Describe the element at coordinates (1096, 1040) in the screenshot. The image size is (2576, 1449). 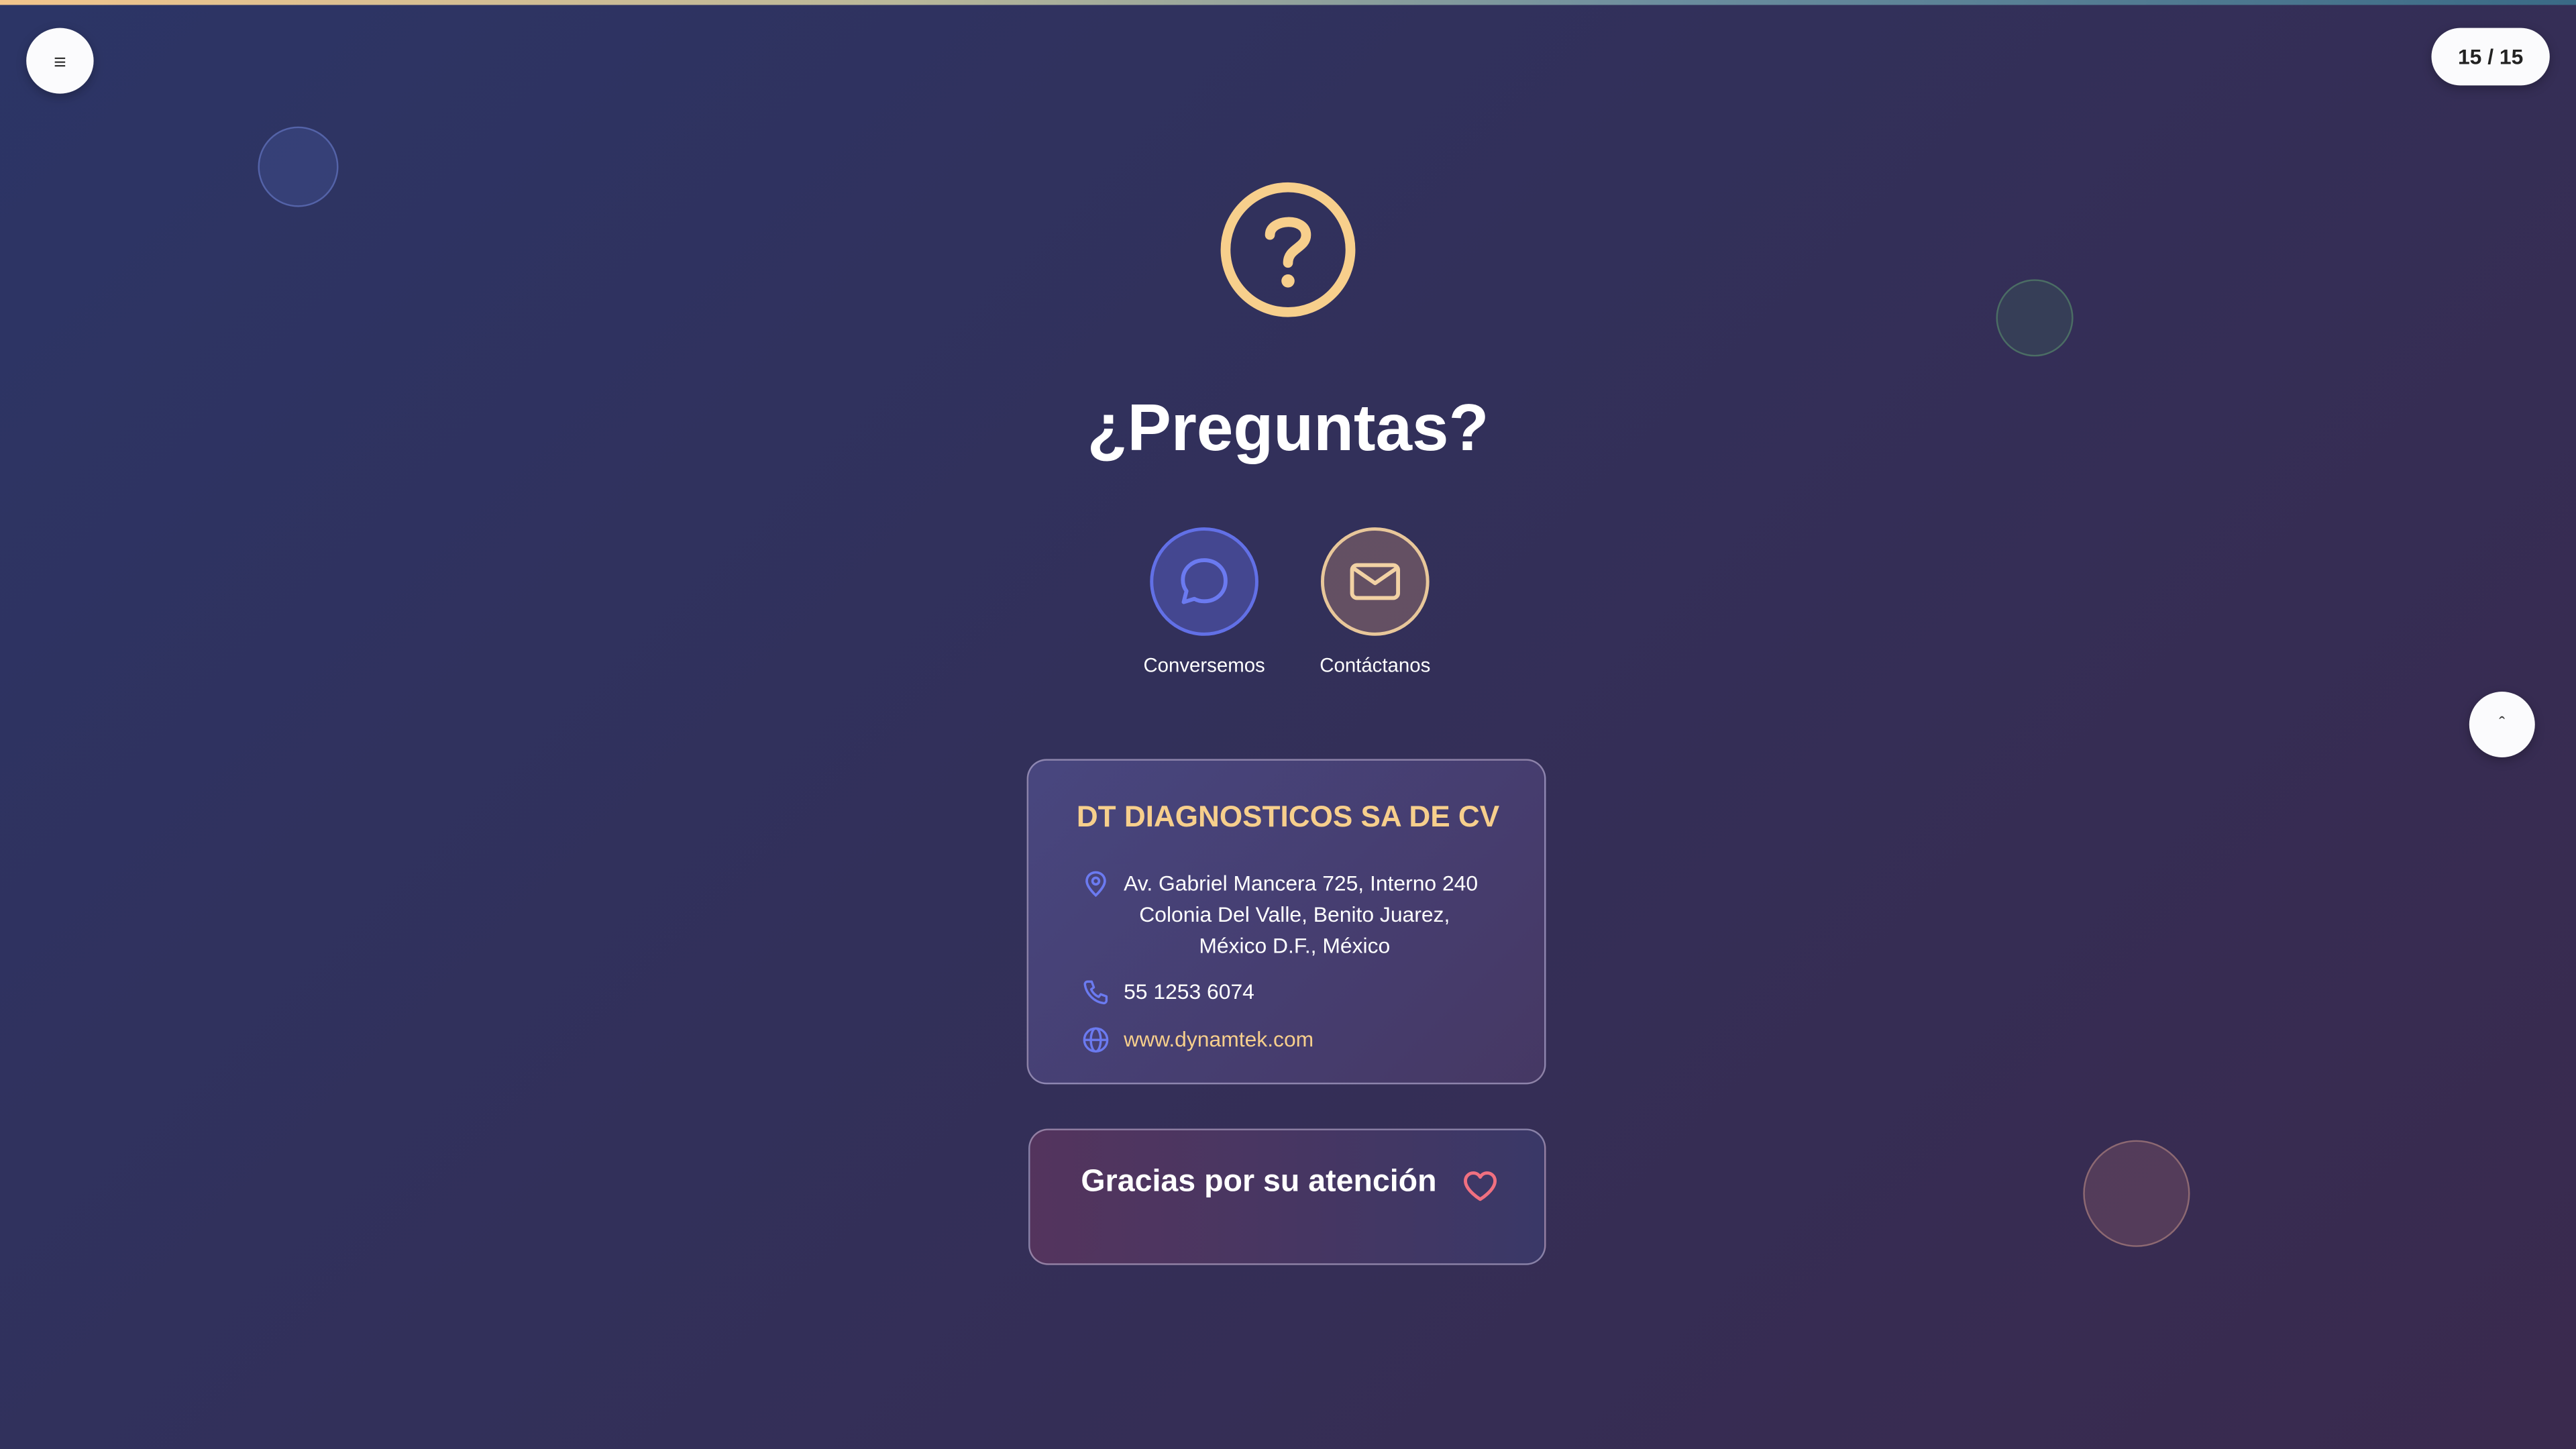
I see `globe-icon` at that location.